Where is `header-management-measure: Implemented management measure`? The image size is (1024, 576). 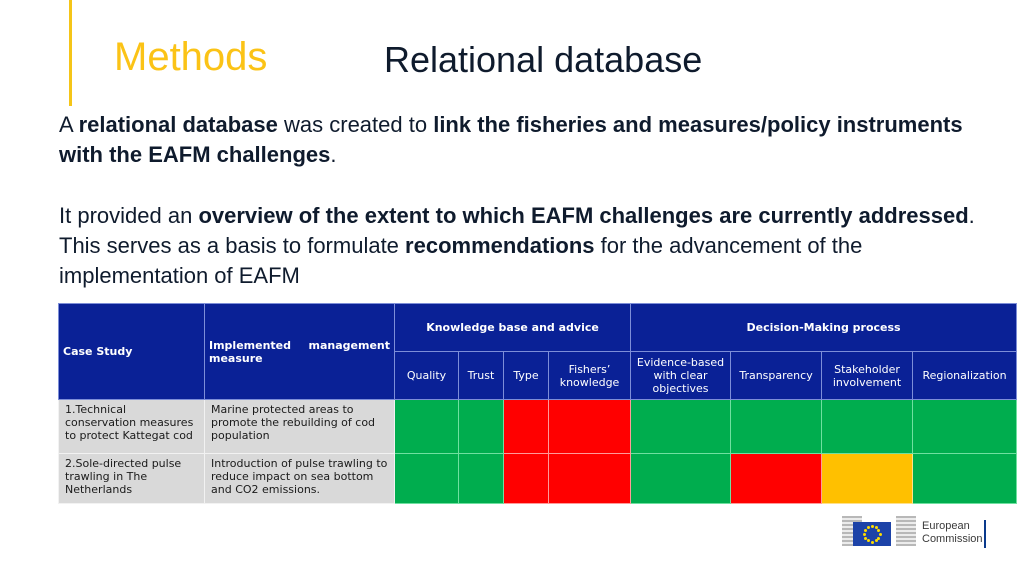 header-management-measure: Implemented management measure is located at coordinates (299, 351).